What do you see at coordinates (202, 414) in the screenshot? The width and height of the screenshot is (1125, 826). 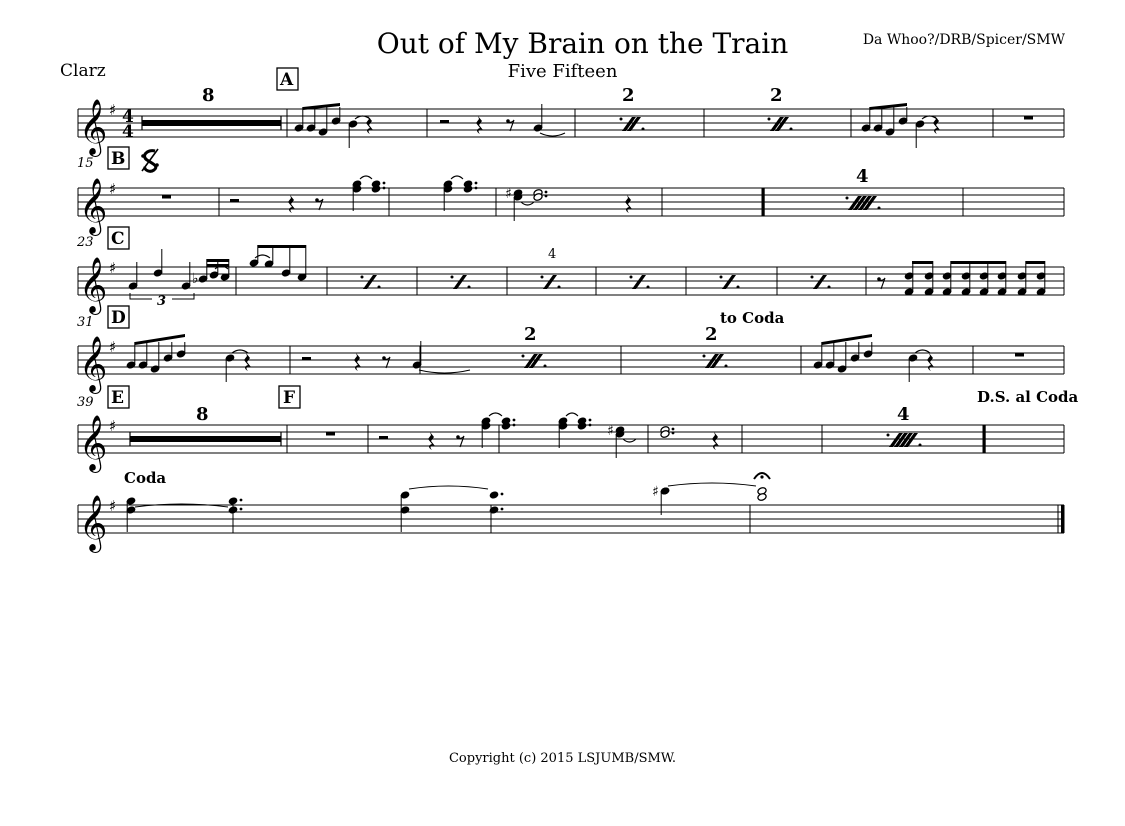 I see `multirest-count: 8` at bounding box center [202, 414].